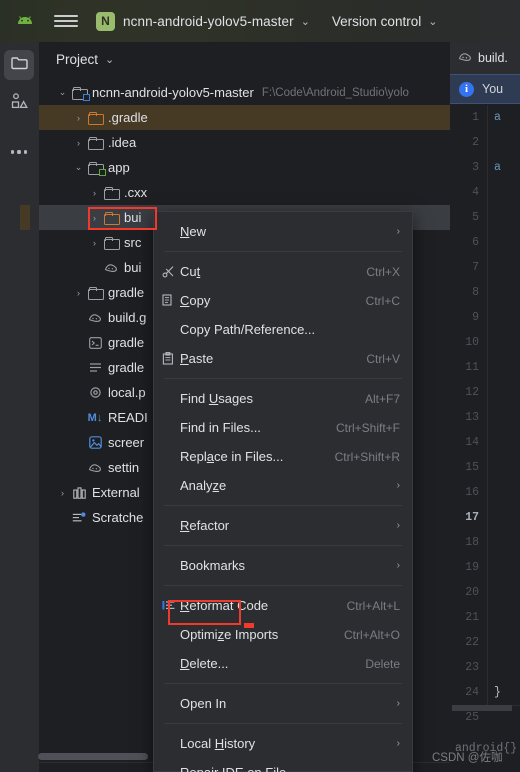 This screenshot has width=520, height=772. What do you see at coordinates (19, 65) in the screenshot?
I see `sidebar-item-project` at bounding box center [19, 65].